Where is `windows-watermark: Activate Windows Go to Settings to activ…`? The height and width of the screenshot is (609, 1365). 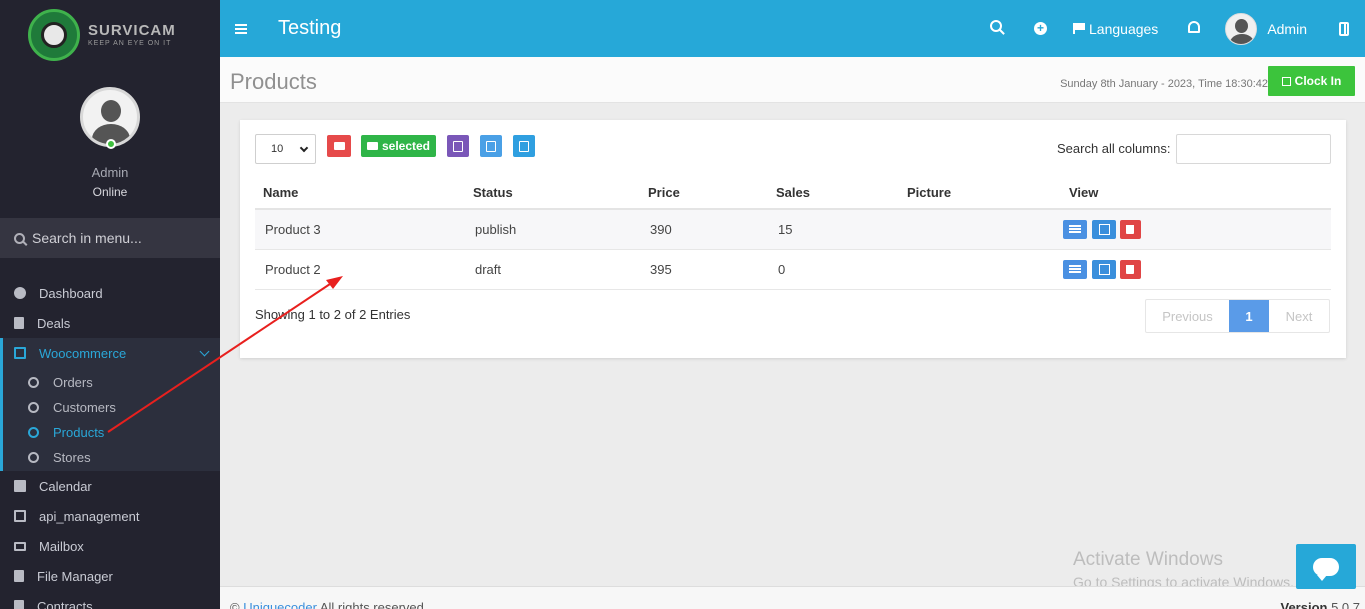
windows-watermark: Activate Windows Go to Settings to activ… is located at coordinates (1183, 569).